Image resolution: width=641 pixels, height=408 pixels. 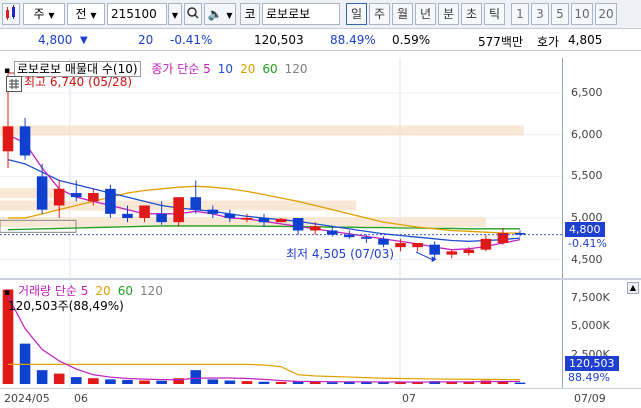 What do you see at coordinates (39, 14) in the screenshot?
I see `market-selector-value: 주` at bounding box center [39, 14].